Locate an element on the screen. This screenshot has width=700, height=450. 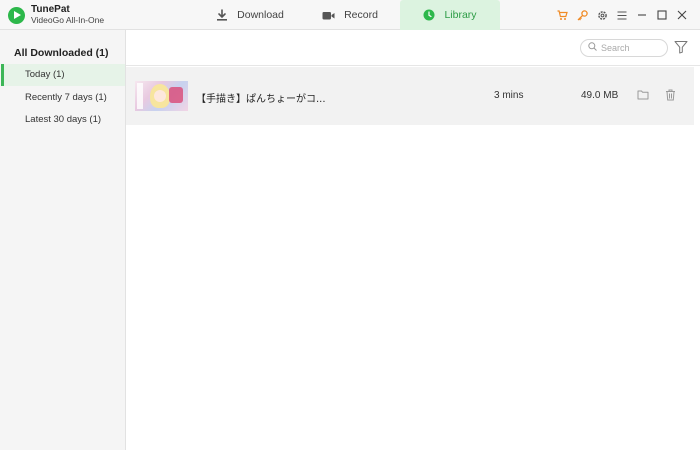
video-camera-icon is located at coordinates (328, 15).